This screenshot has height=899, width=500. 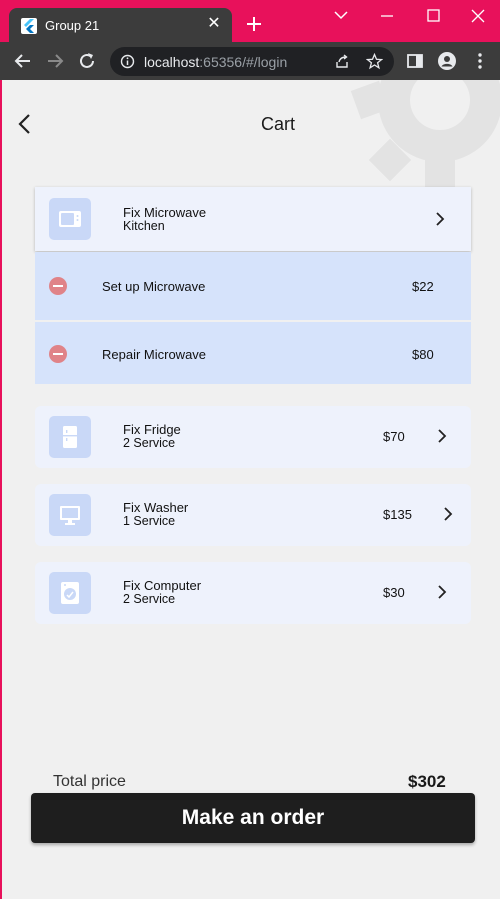 I want to click on url-text: localhost:65356/#/login, so click(x=215, y=62).